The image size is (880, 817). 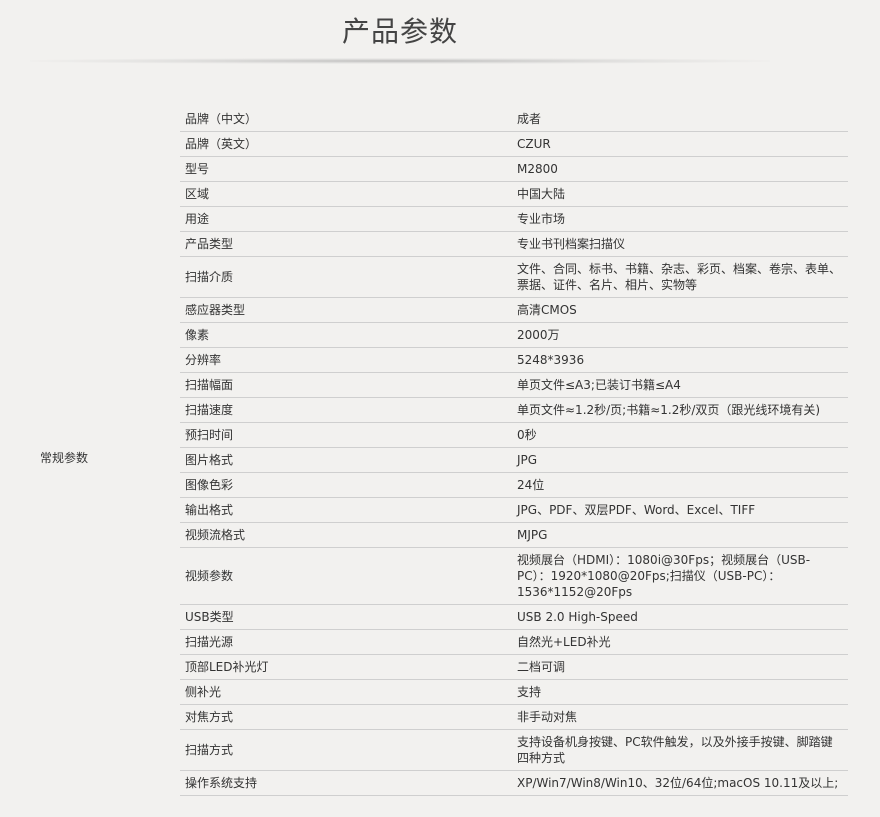 I want to click on spec-row: 用途 专业市场, so click(x=514, y=219).